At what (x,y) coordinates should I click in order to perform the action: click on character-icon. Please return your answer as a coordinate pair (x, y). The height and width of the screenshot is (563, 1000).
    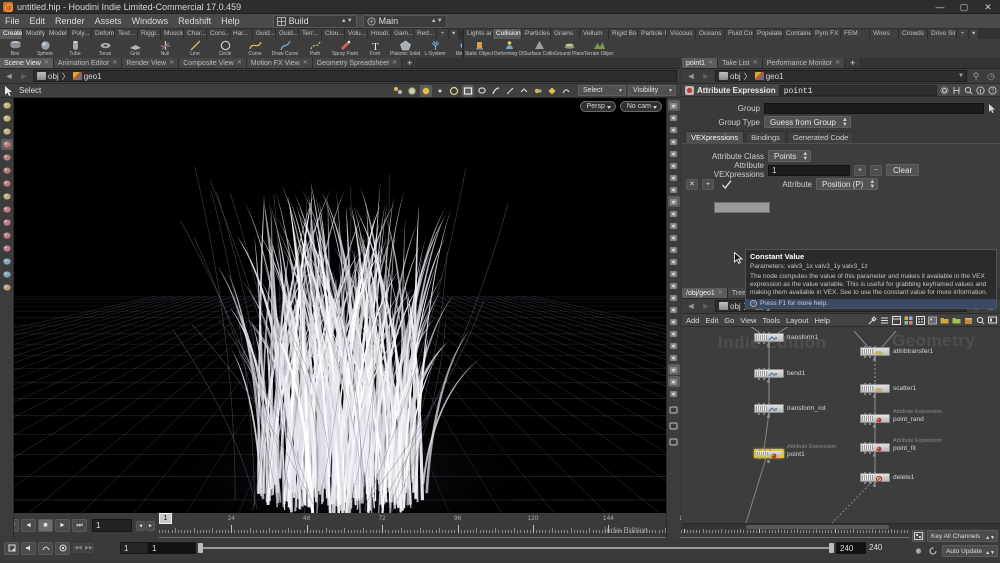
    Looking at the image, I should click on (673, 201).